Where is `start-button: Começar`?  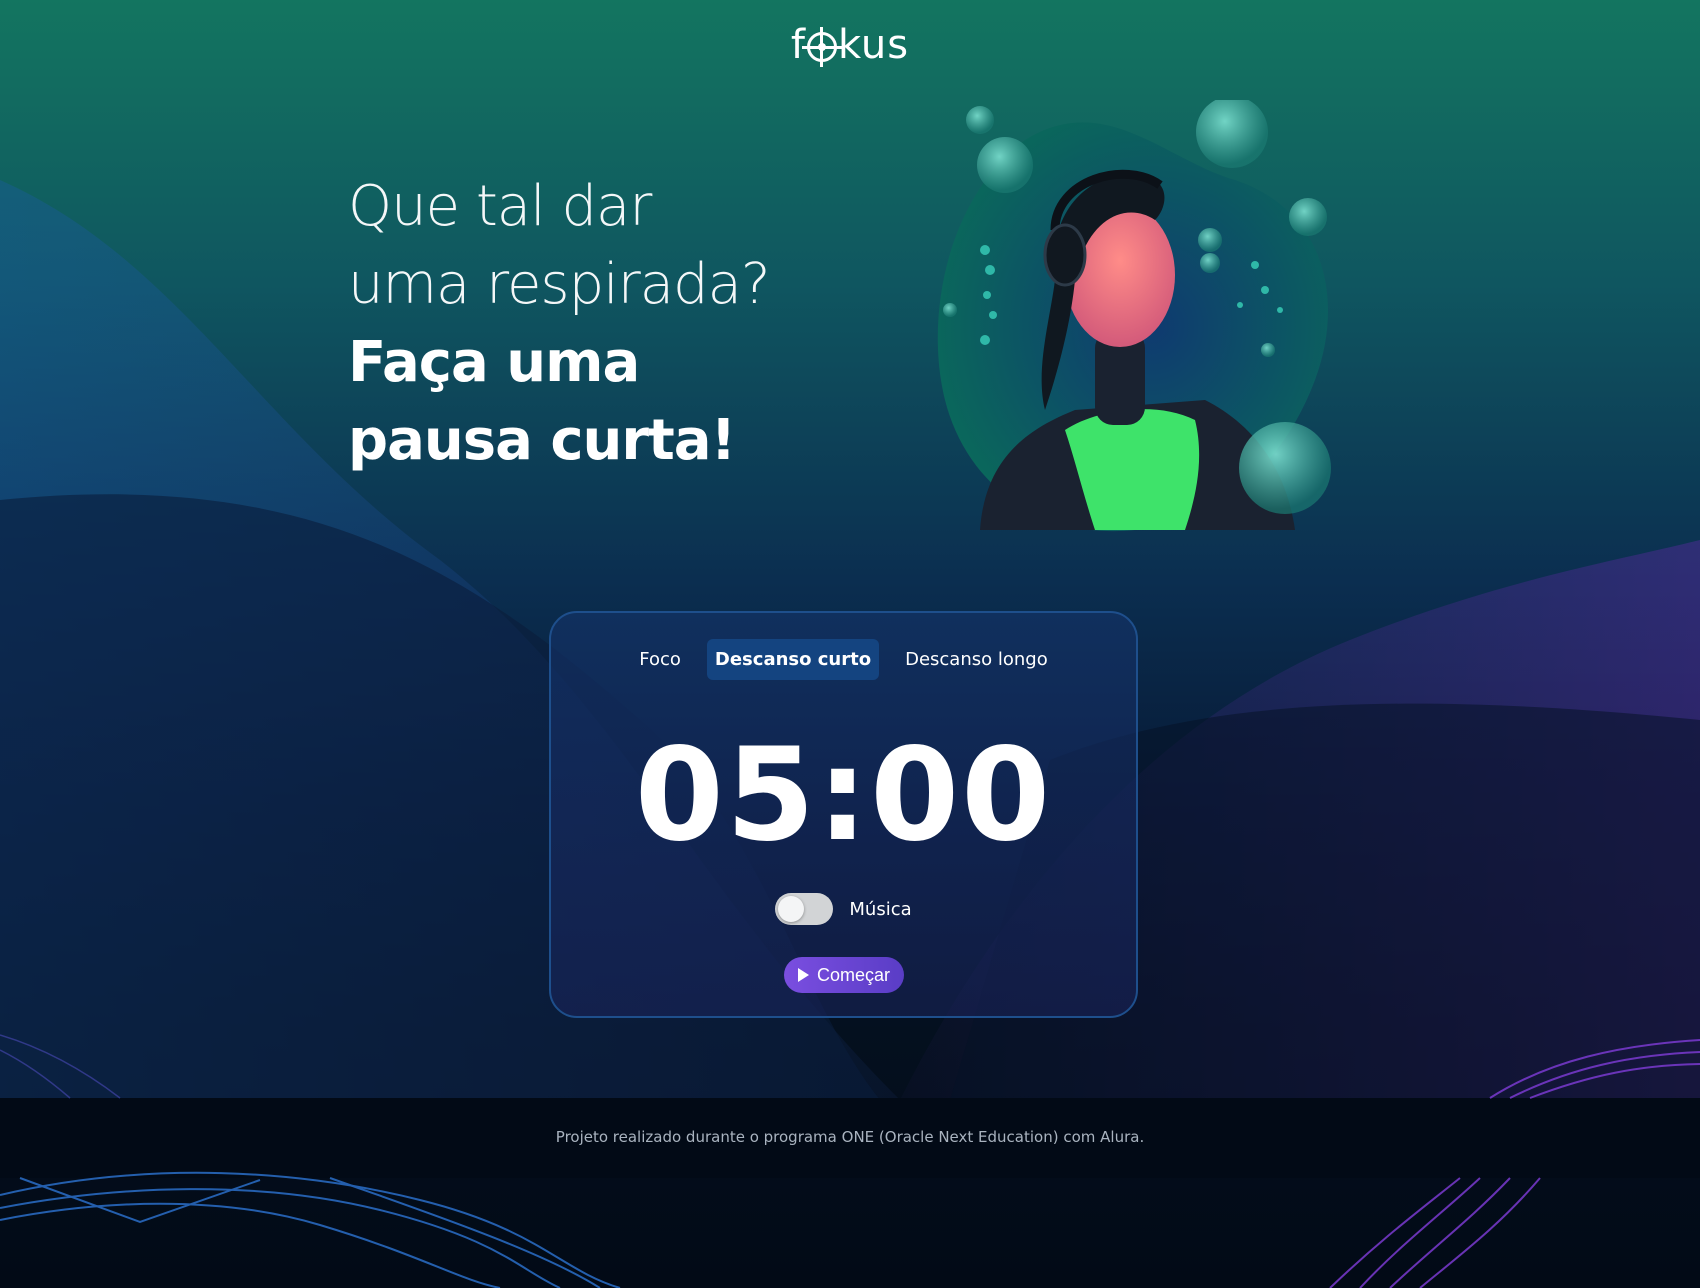
start-button: Começar is located at coordinates (844, 975).